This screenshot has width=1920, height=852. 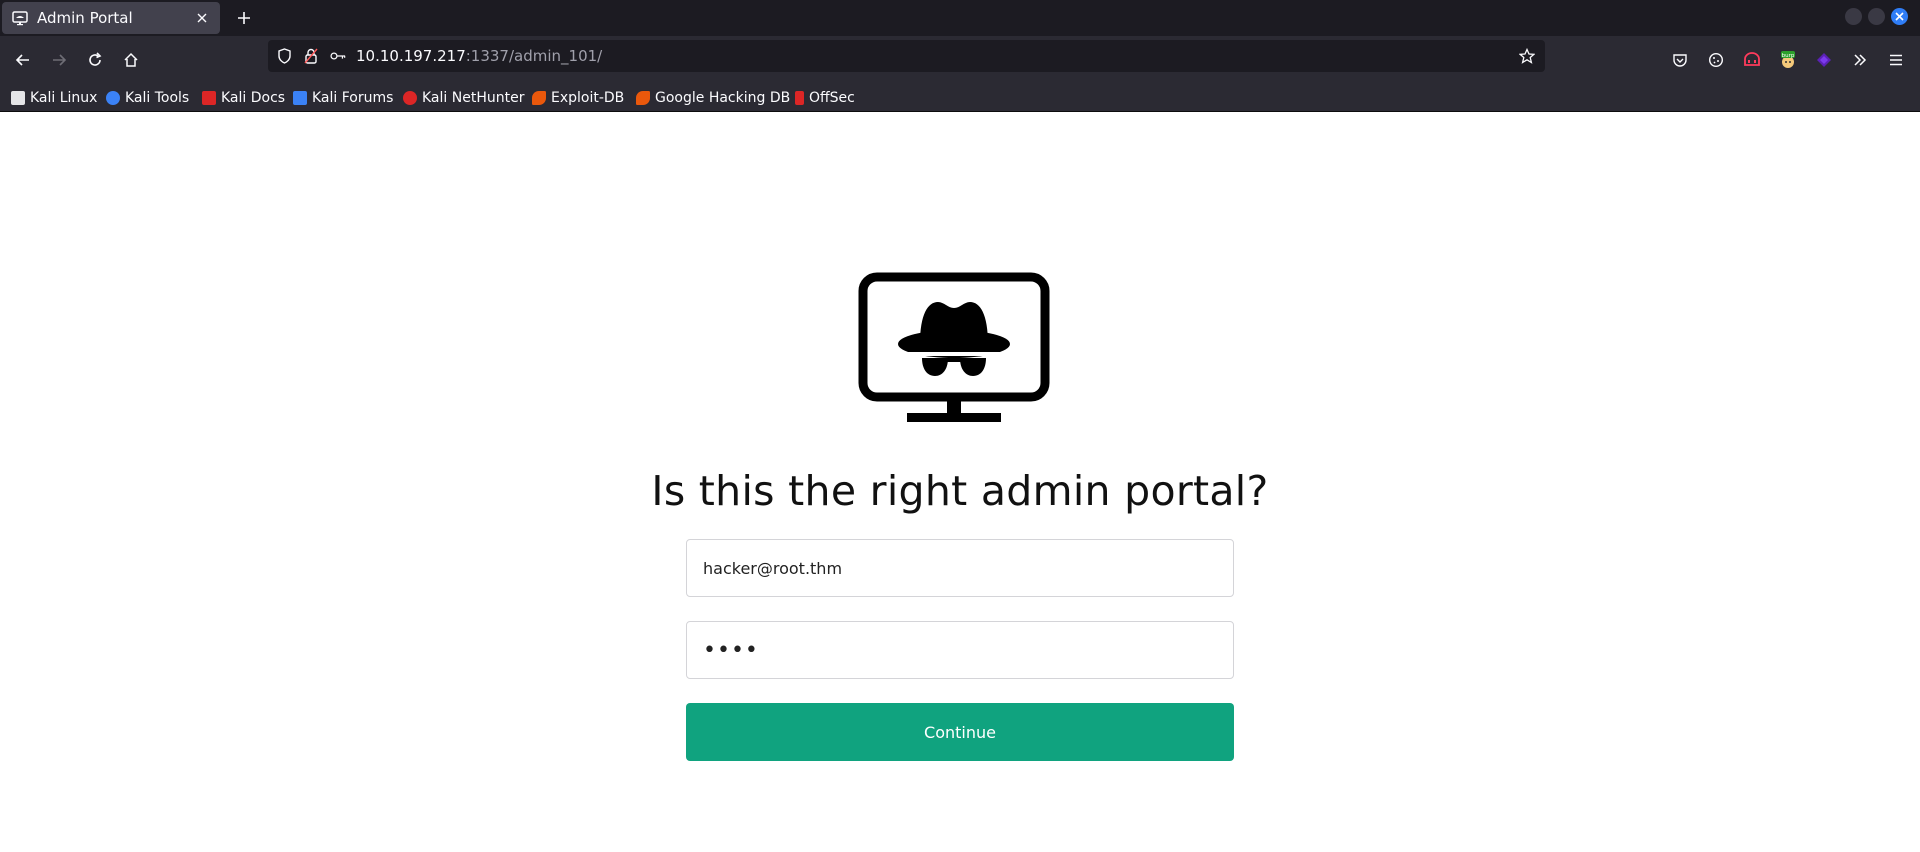 What do you see at coordinates (832, 98) in the screenshot?
I see `bookmark-label: OffSec` at bounding box center [832, 98].